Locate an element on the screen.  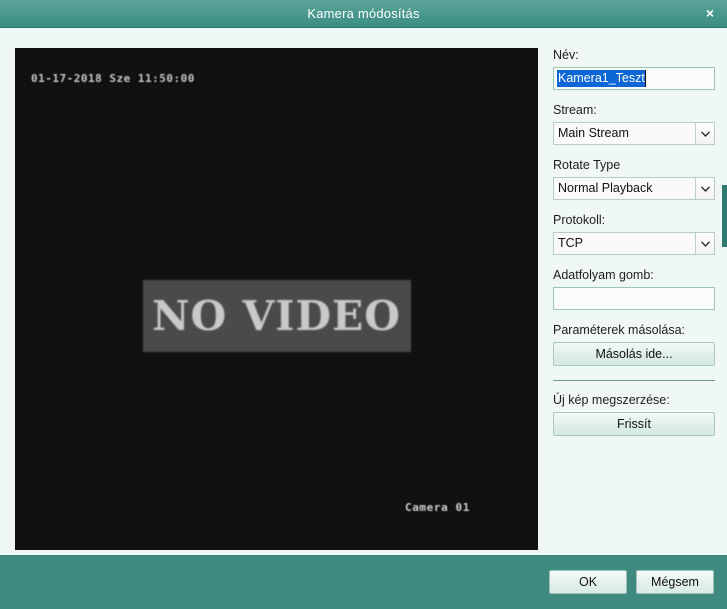
cancel-button: Mégsem is located at coordinates (675, 582).